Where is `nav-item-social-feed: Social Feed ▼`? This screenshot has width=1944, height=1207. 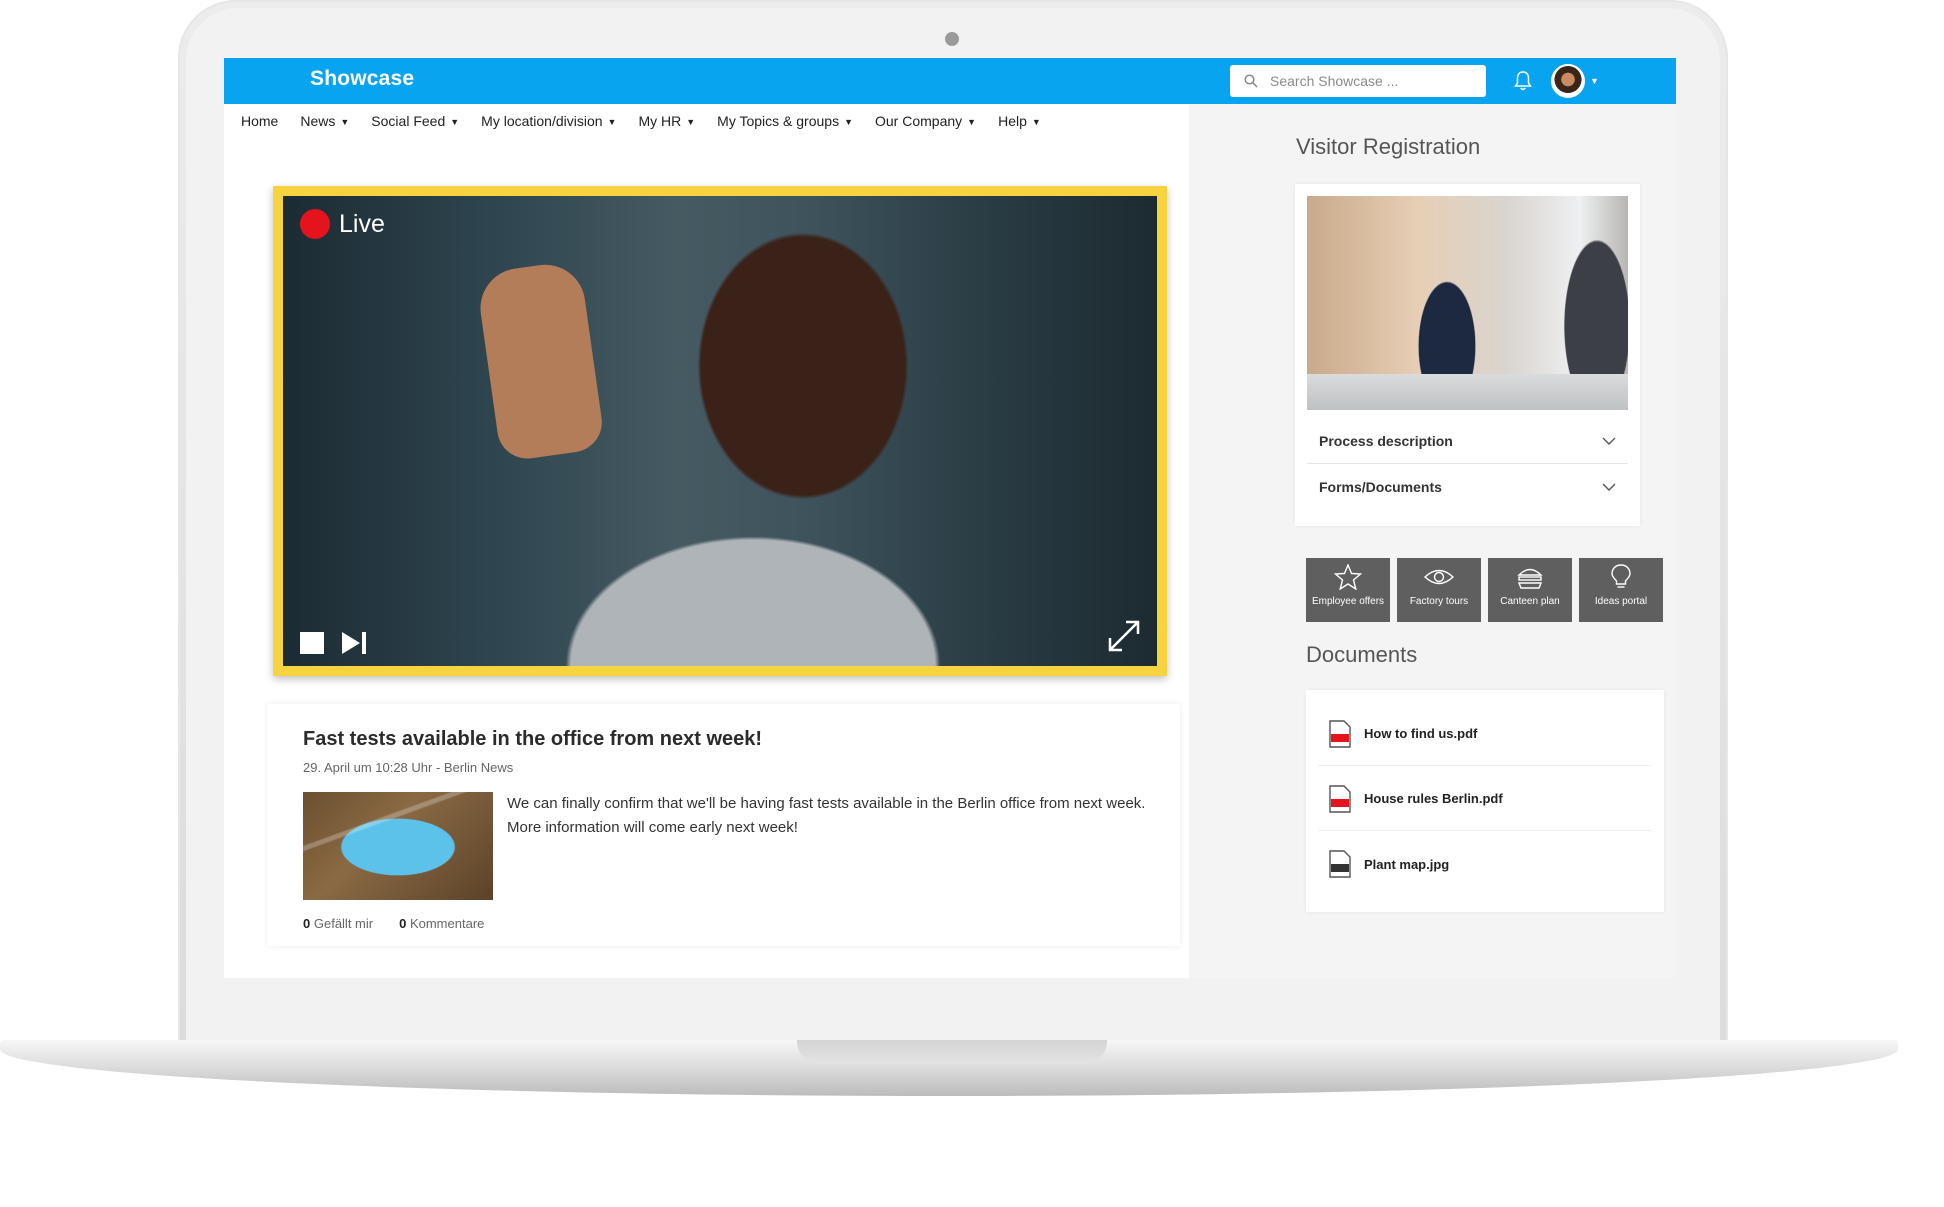
nav-item-social-feed: Social Feed ▼ is located at coordinates (415, 121).